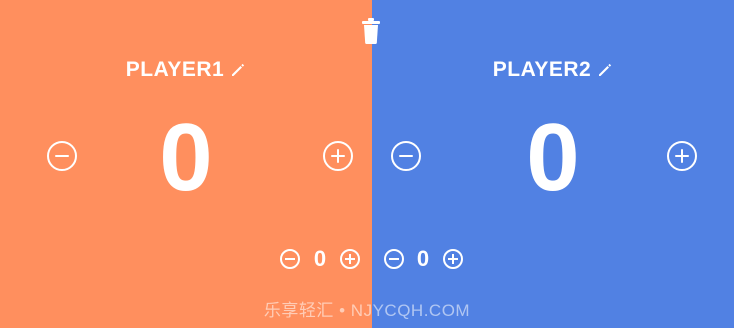 The width and height of the screenshot is (734, 328). I want to click on player2-name-row: PLAYER2, so click(553, 70).